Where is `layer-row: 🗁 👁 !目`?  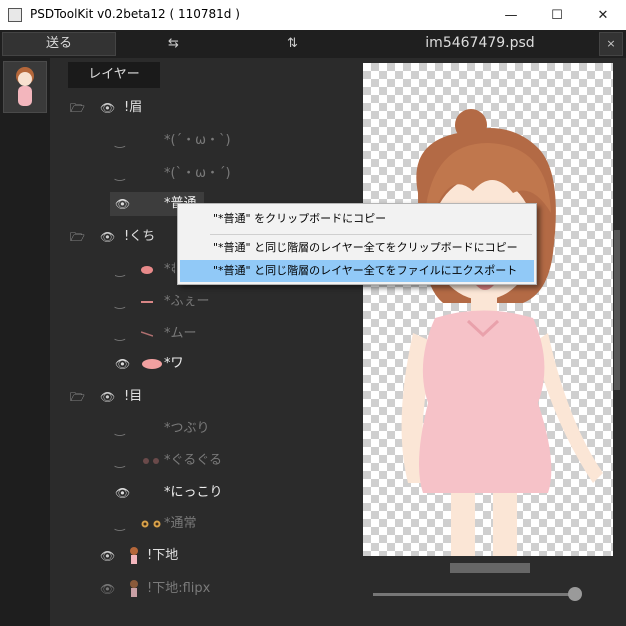 layer-row: 🗁 👁 !目 is located at coordinates (210, 397).